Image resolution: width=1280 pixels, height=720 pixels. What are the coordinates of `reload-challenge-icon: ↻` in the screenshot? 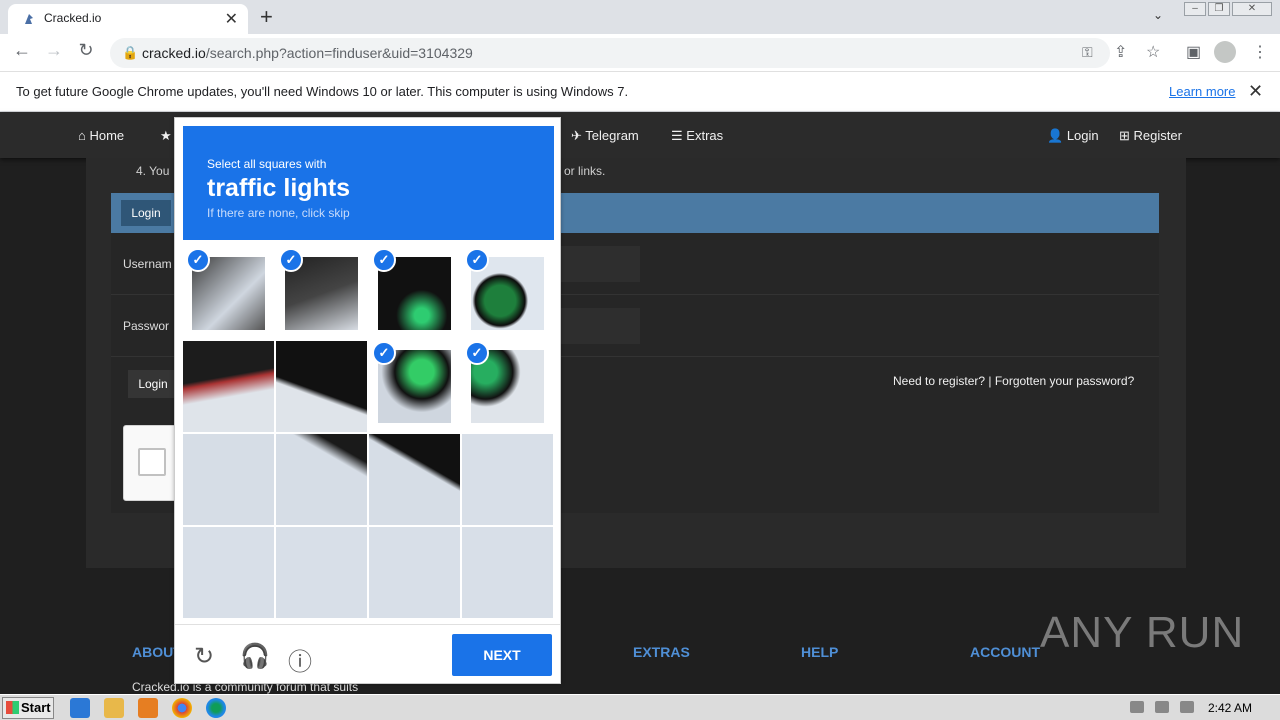 It's located at (204, 656).